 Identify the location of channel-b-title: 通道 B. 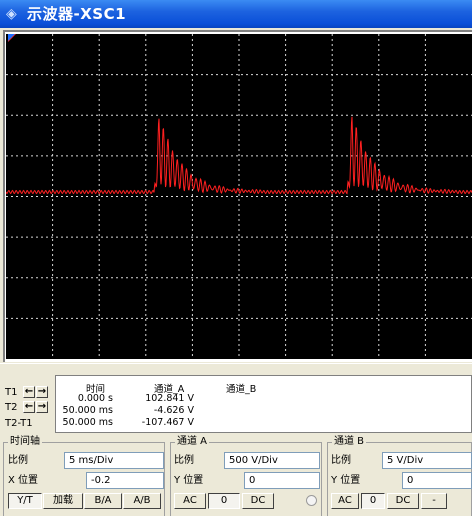
(349, 442).